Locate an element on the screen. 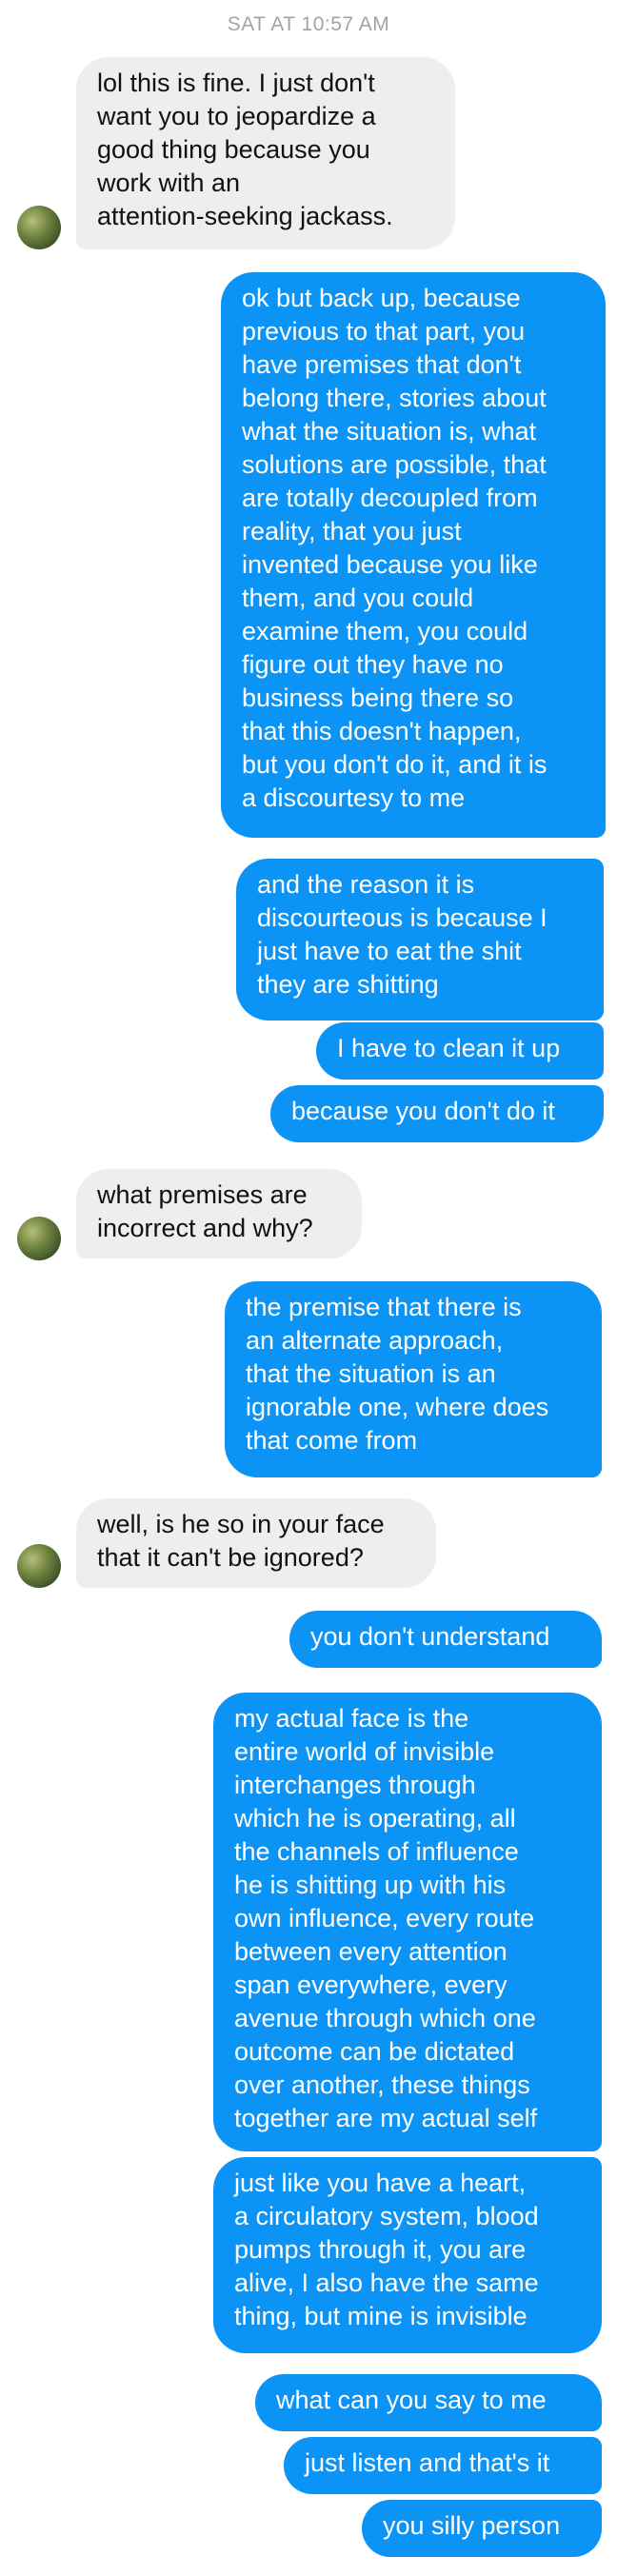 The image size is (617, 2576). message-bubble-outgoing: you don't understand is located at coordinates (445, 1639).